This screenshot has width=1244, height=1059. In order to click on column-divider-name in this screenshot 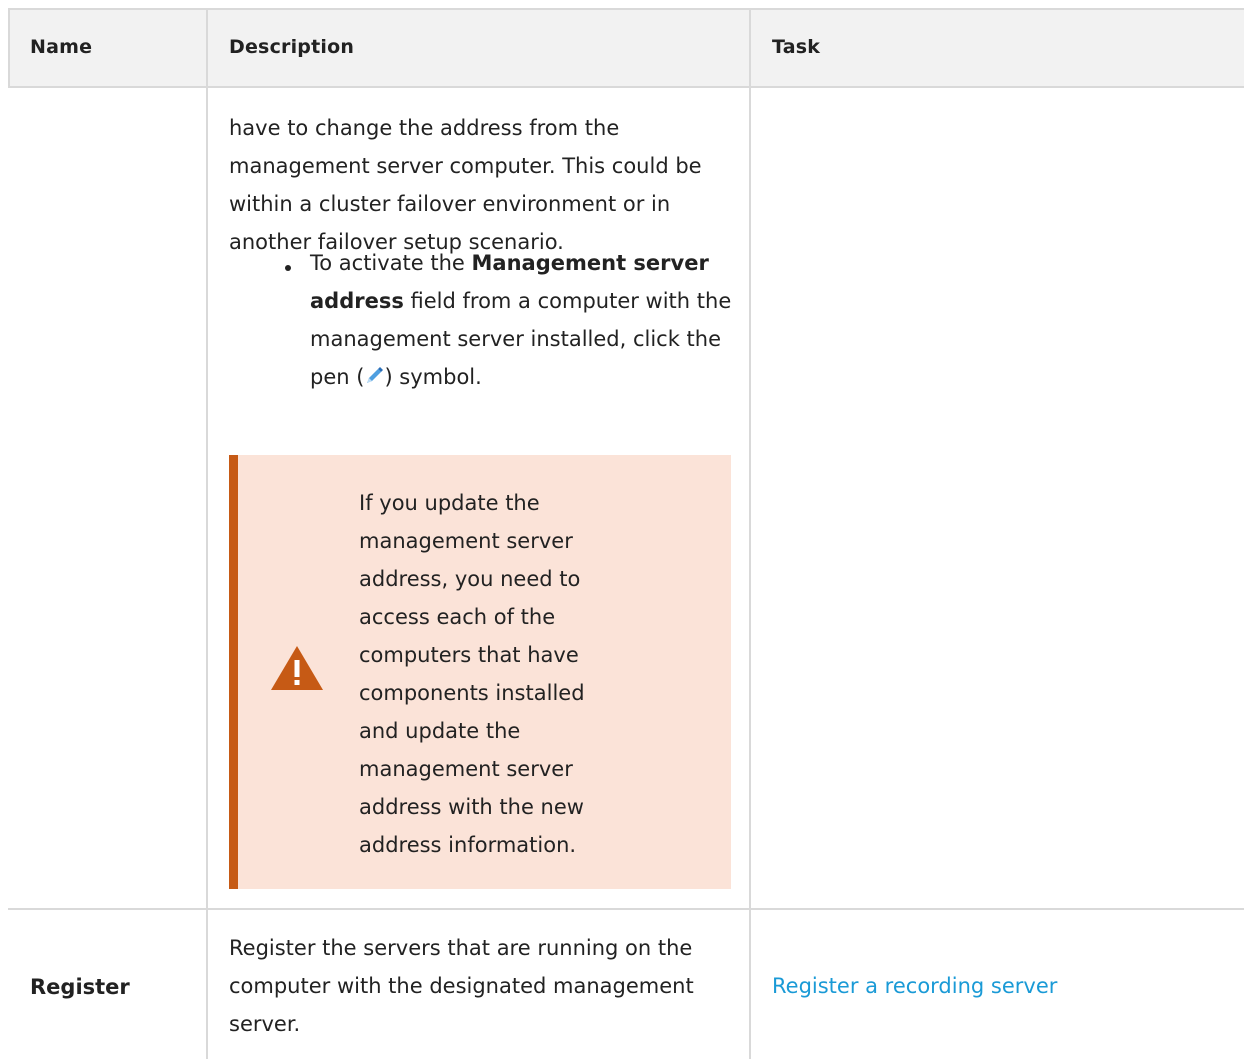, I will do `click(207, 533)`.